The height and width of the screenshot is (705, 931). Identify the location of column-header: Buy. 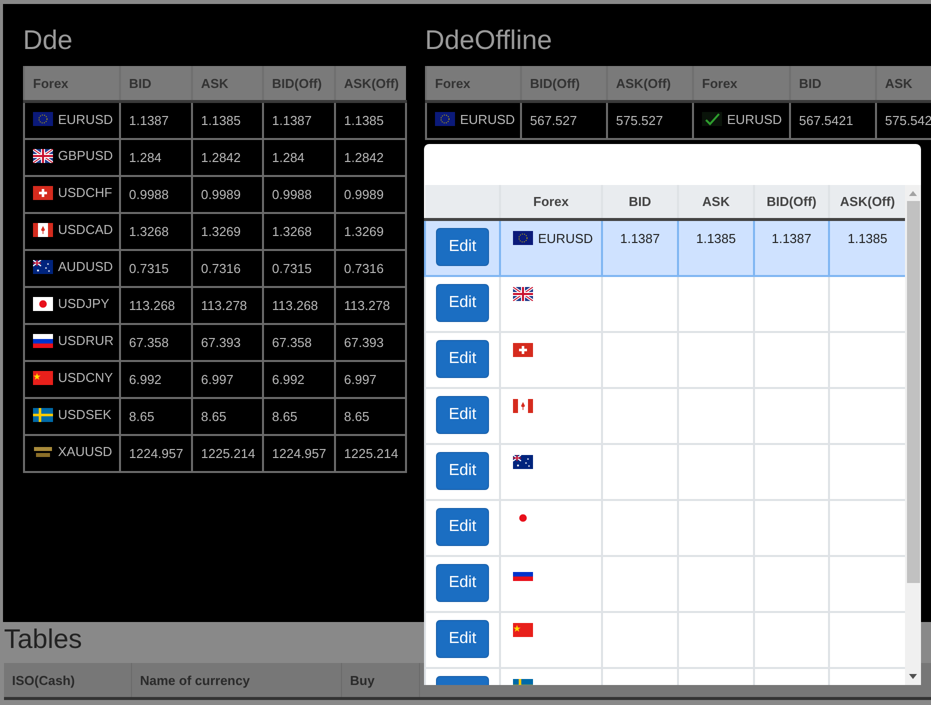
(362, 680).